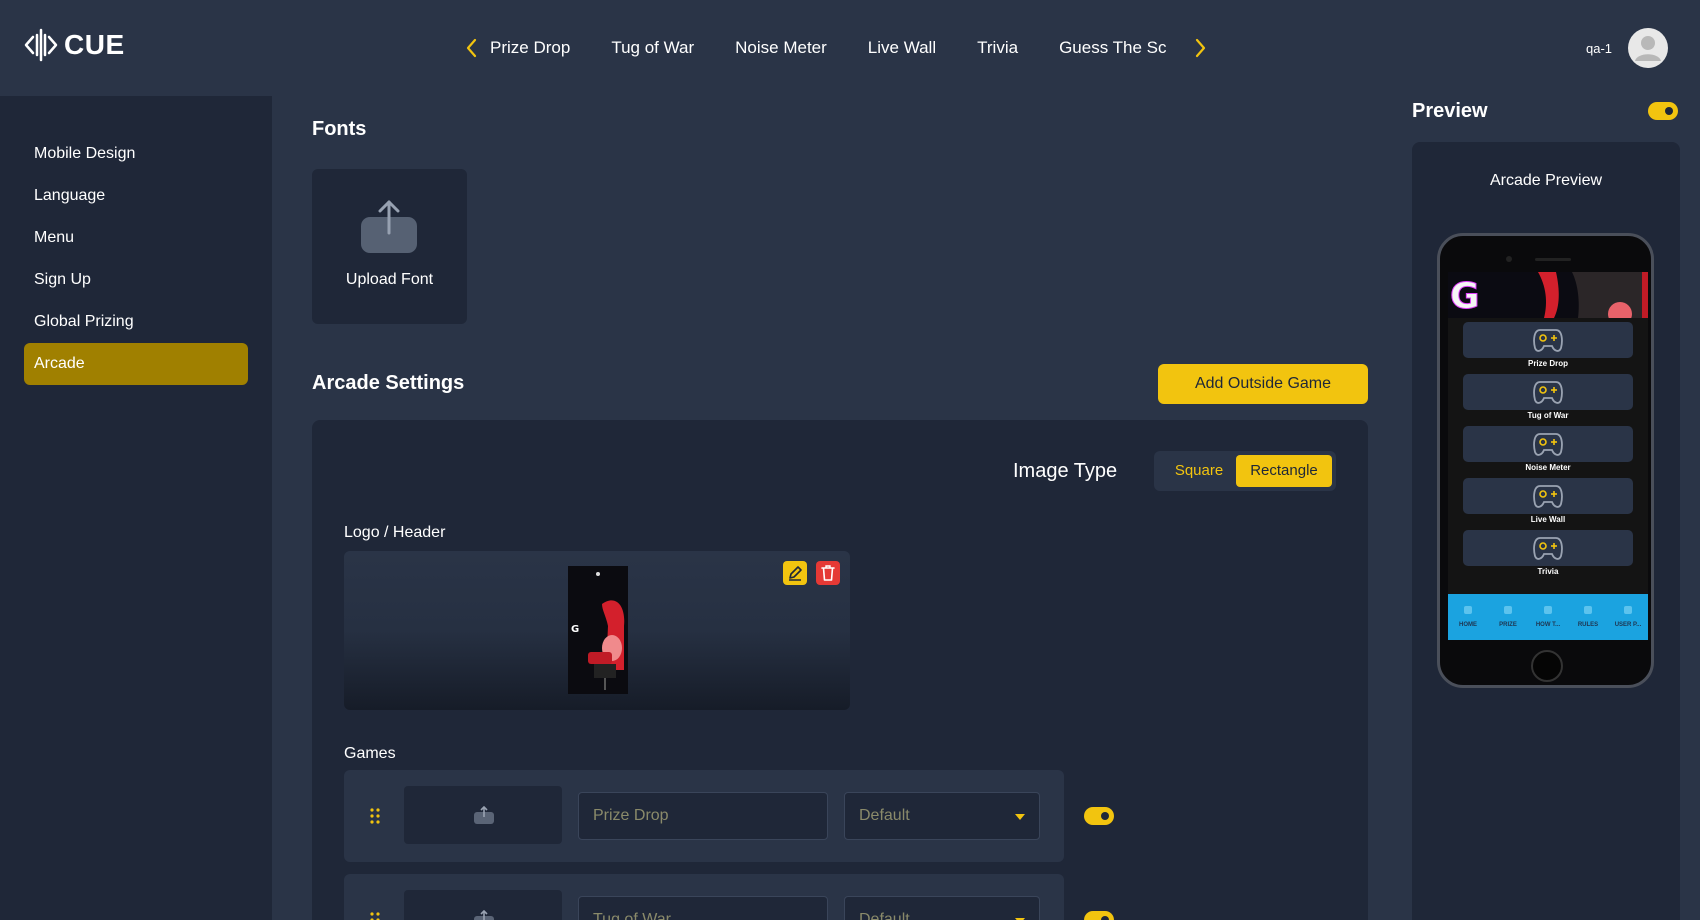 The height and width of the screenshot is (920, 1700). What do you see at coordinates (339, 129) in the screenshot?
I see `fonts-heading: Fonts` at bounding box center [339, 129].